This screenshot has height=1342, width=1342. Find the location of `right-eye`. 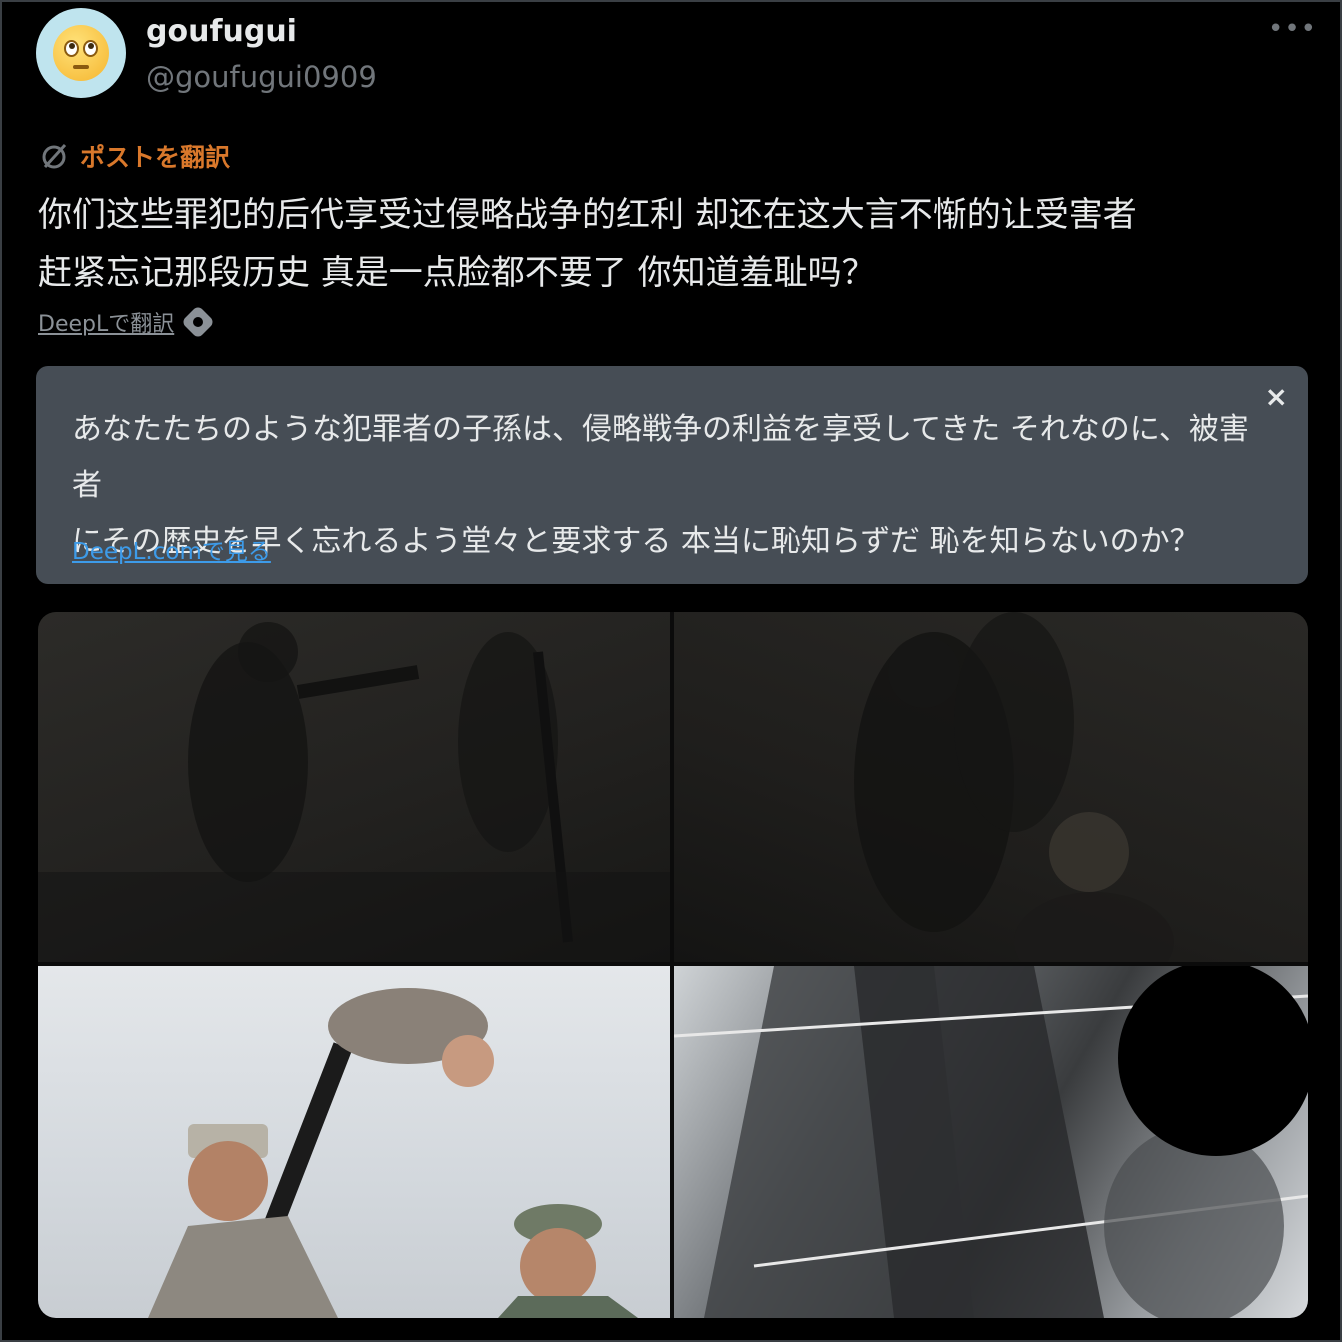

right-eye is located at coordinates (90, 48).